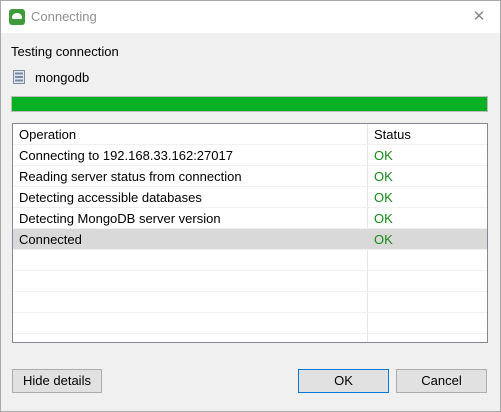  Describe the element at coordinates (250, 17) in the screenshot. I see `title-bar: Connecting ✕` at that location.